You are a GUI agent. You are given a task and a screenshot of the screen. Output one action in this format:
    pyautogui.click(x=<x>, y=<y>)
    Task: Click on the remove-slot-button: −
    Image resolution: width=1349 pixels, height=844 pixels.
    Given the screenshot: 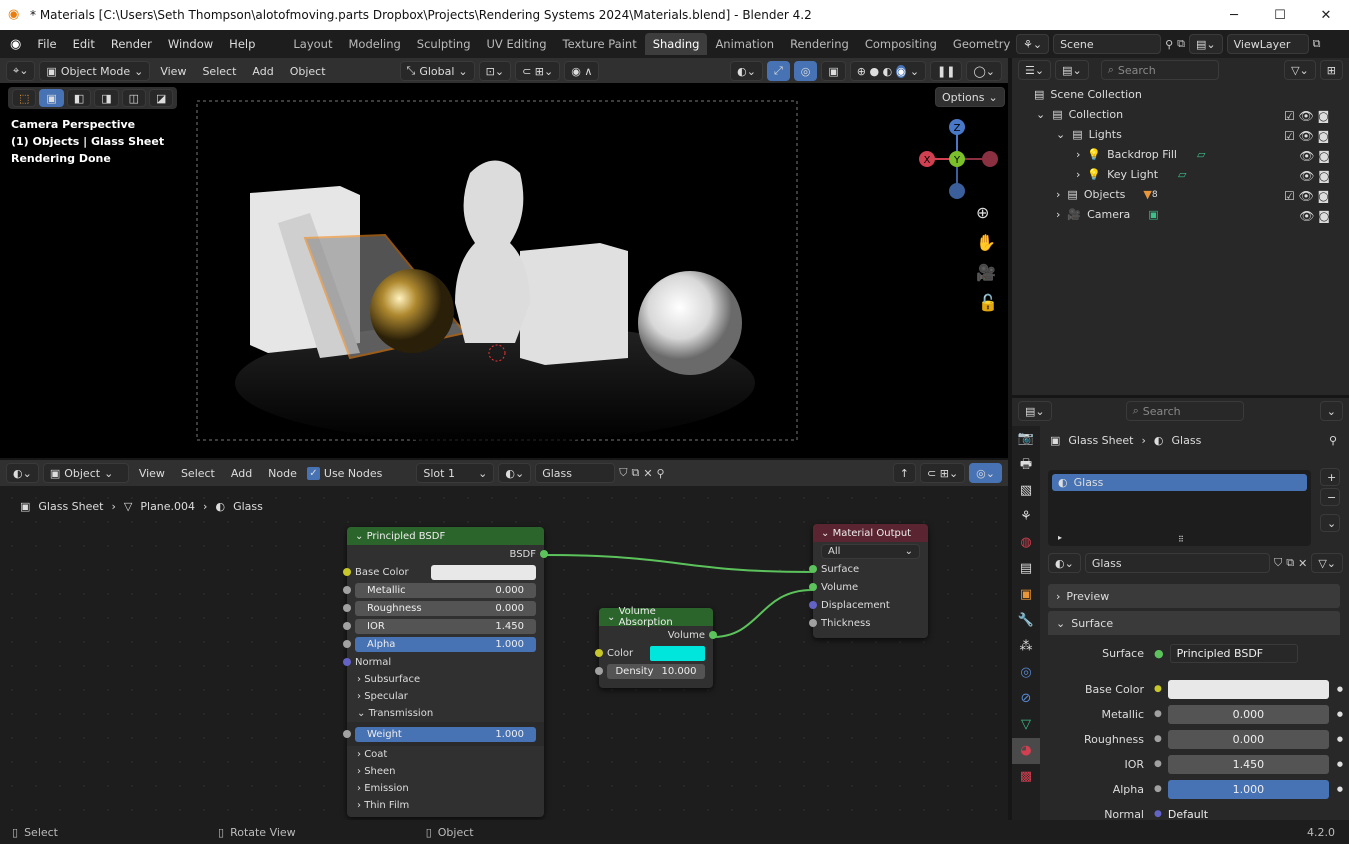 What is the action you would take?
    pyautogui.click(x=1330, y=497)
    